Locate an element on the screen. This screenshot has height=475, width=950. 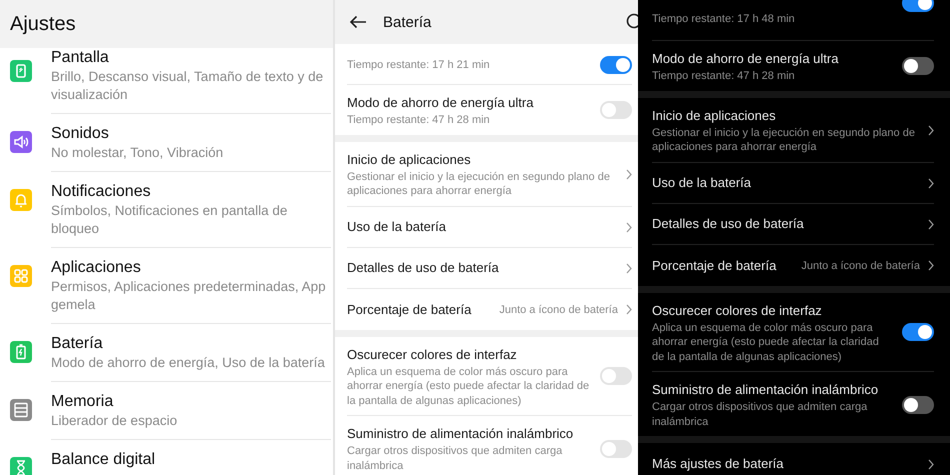
row-title: Más ajustes de batería is located at coordinates (718, 464).